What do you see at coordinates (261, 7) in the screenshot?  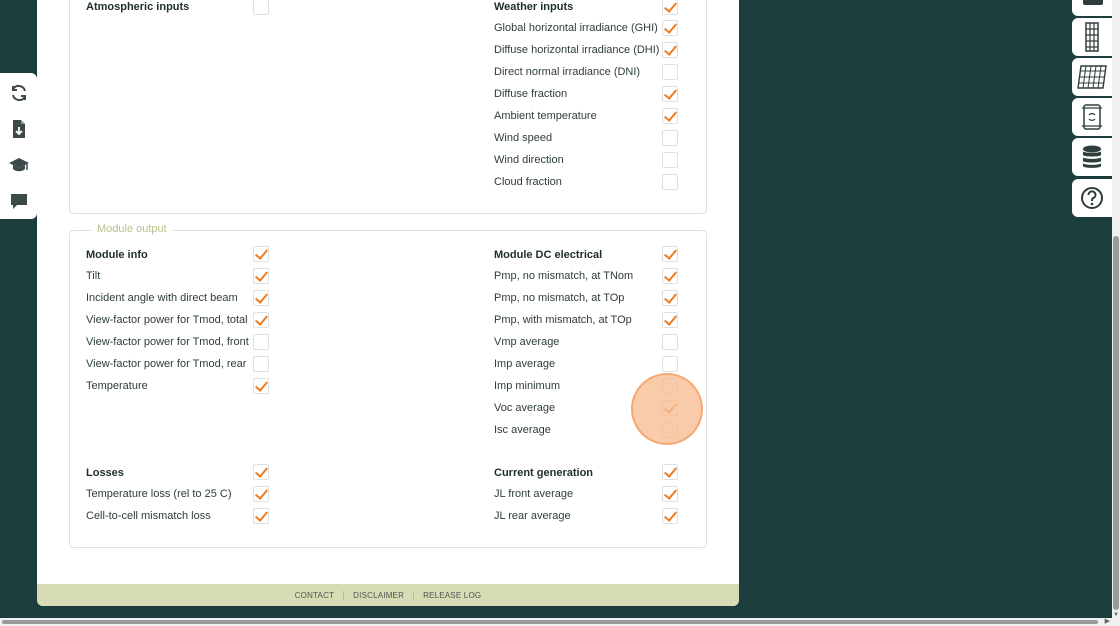 I see `atmospheric-inputs-checkbox` at bounding box center [261, 7].